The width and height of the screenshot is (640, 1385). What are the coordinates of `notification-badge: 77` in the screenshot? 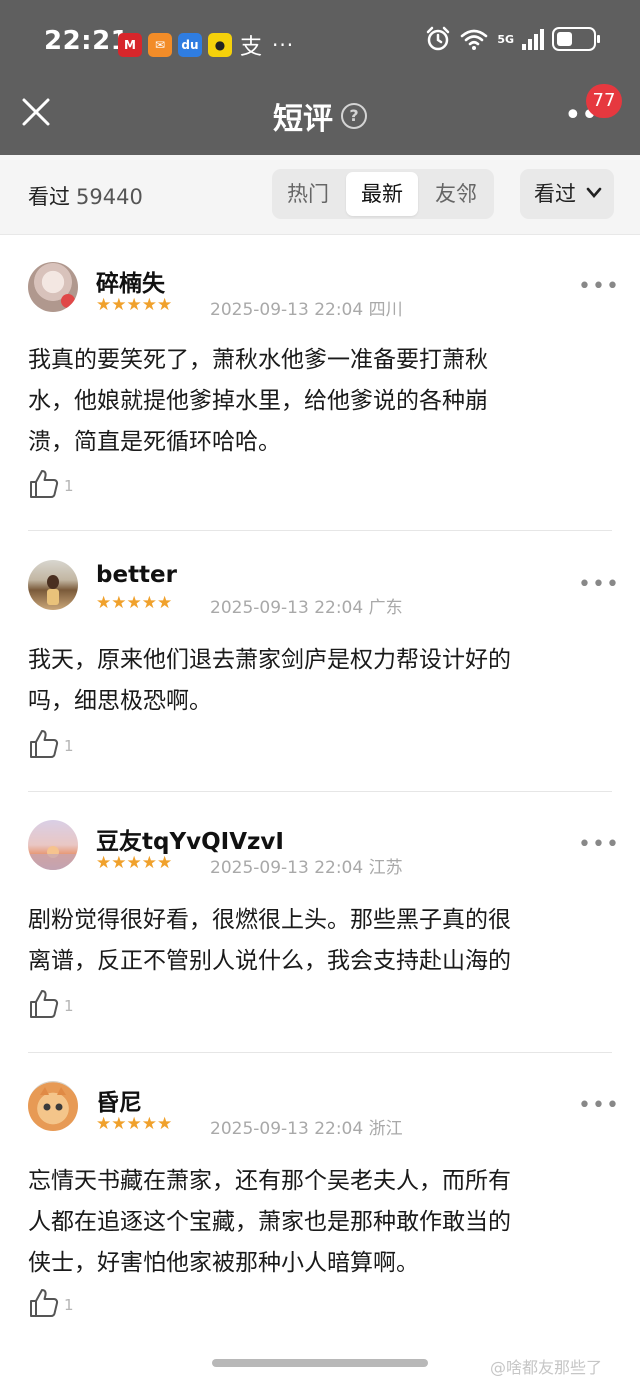 It's located at (604, 101).